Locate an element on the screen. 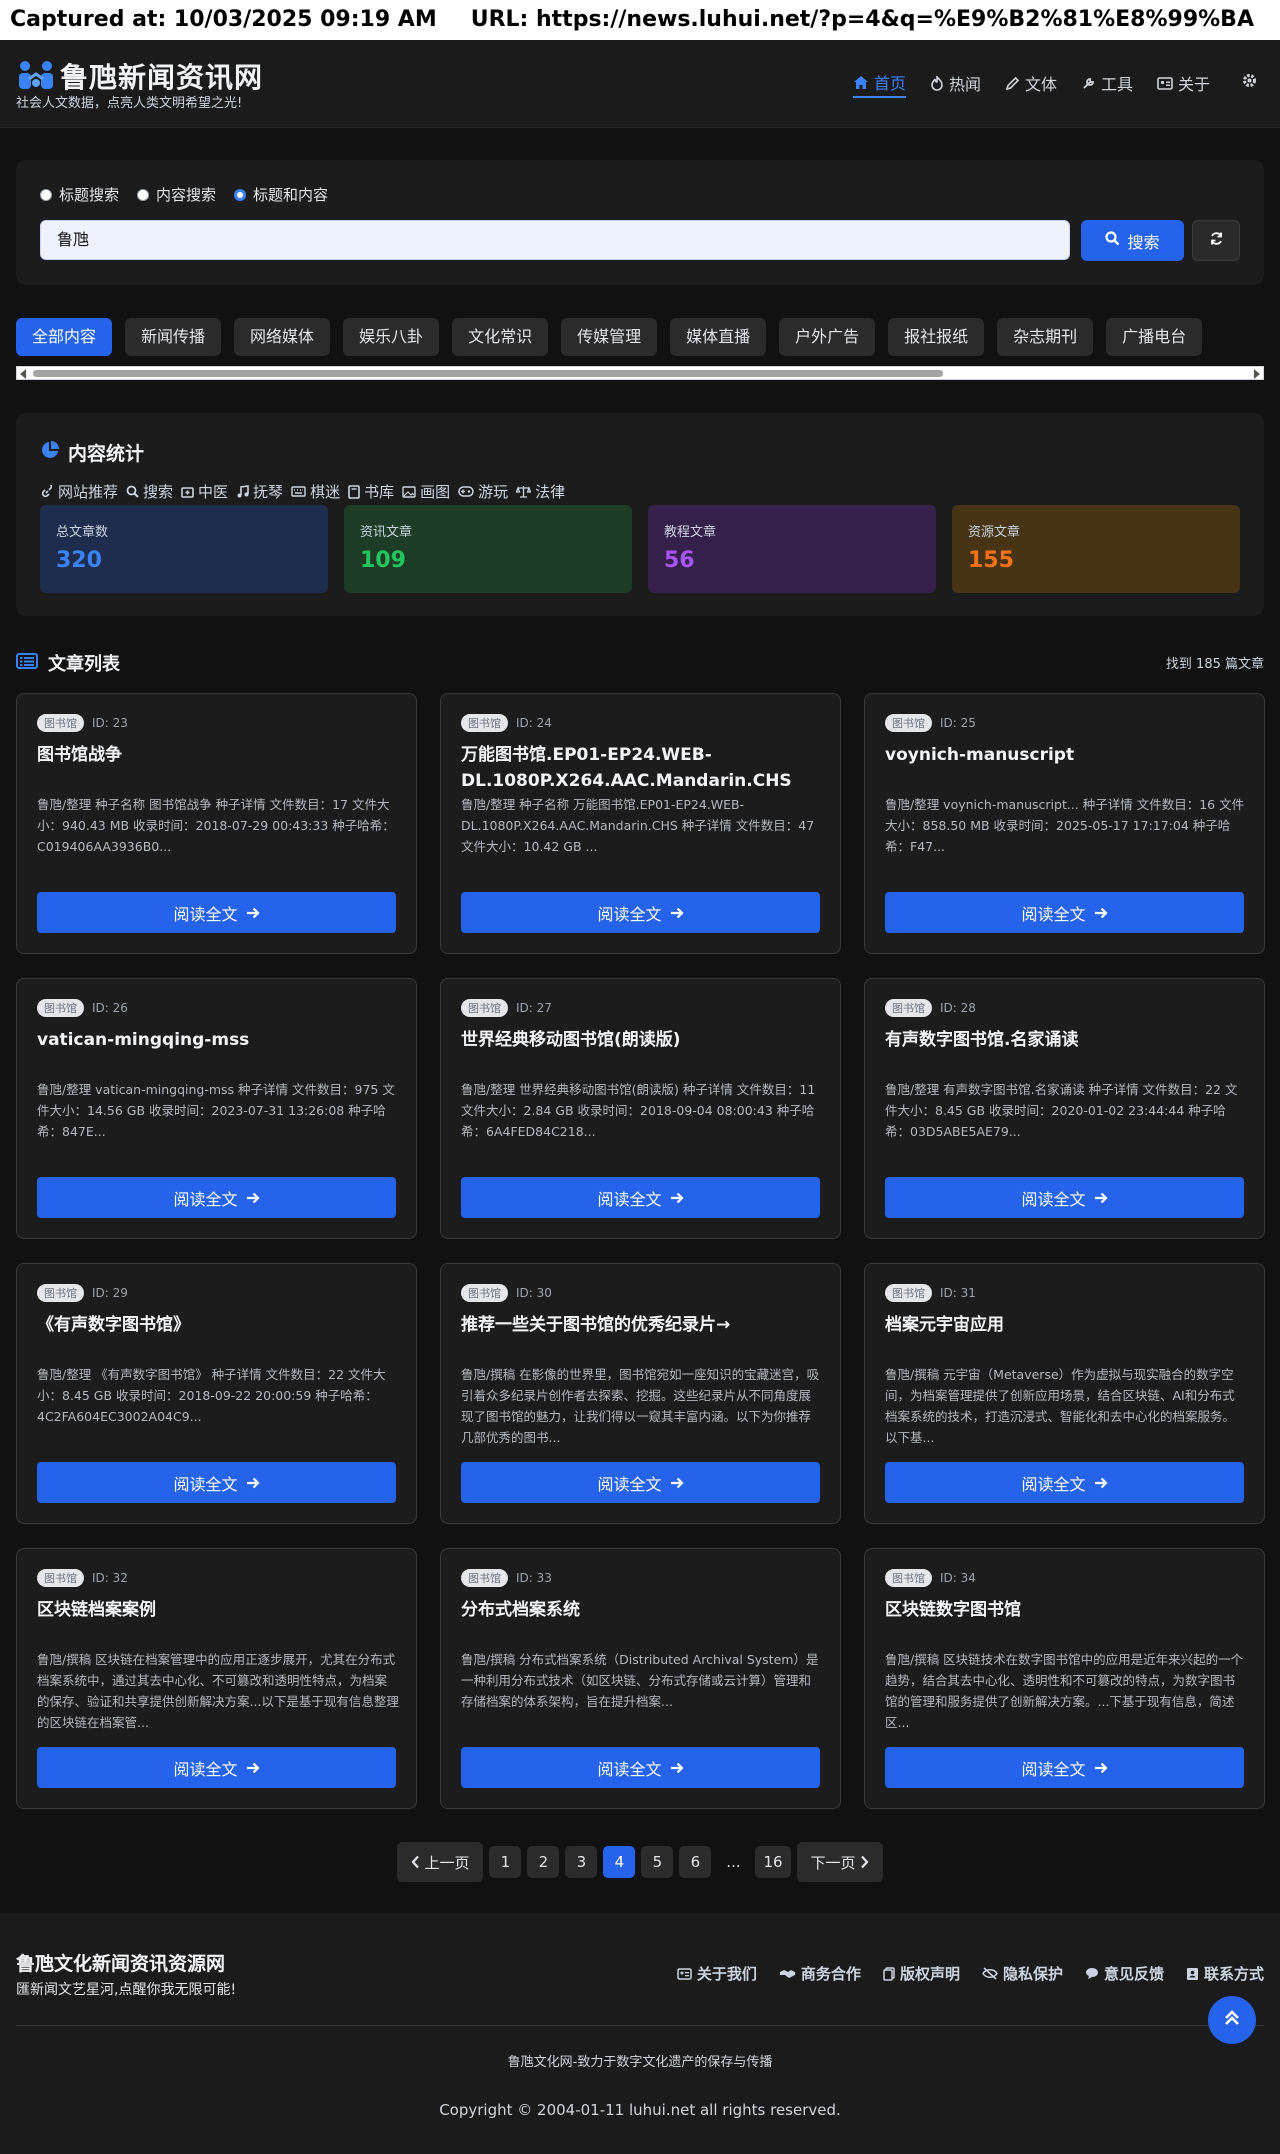  category-tab: 网络媒体 is located at coordinates (282, 337).